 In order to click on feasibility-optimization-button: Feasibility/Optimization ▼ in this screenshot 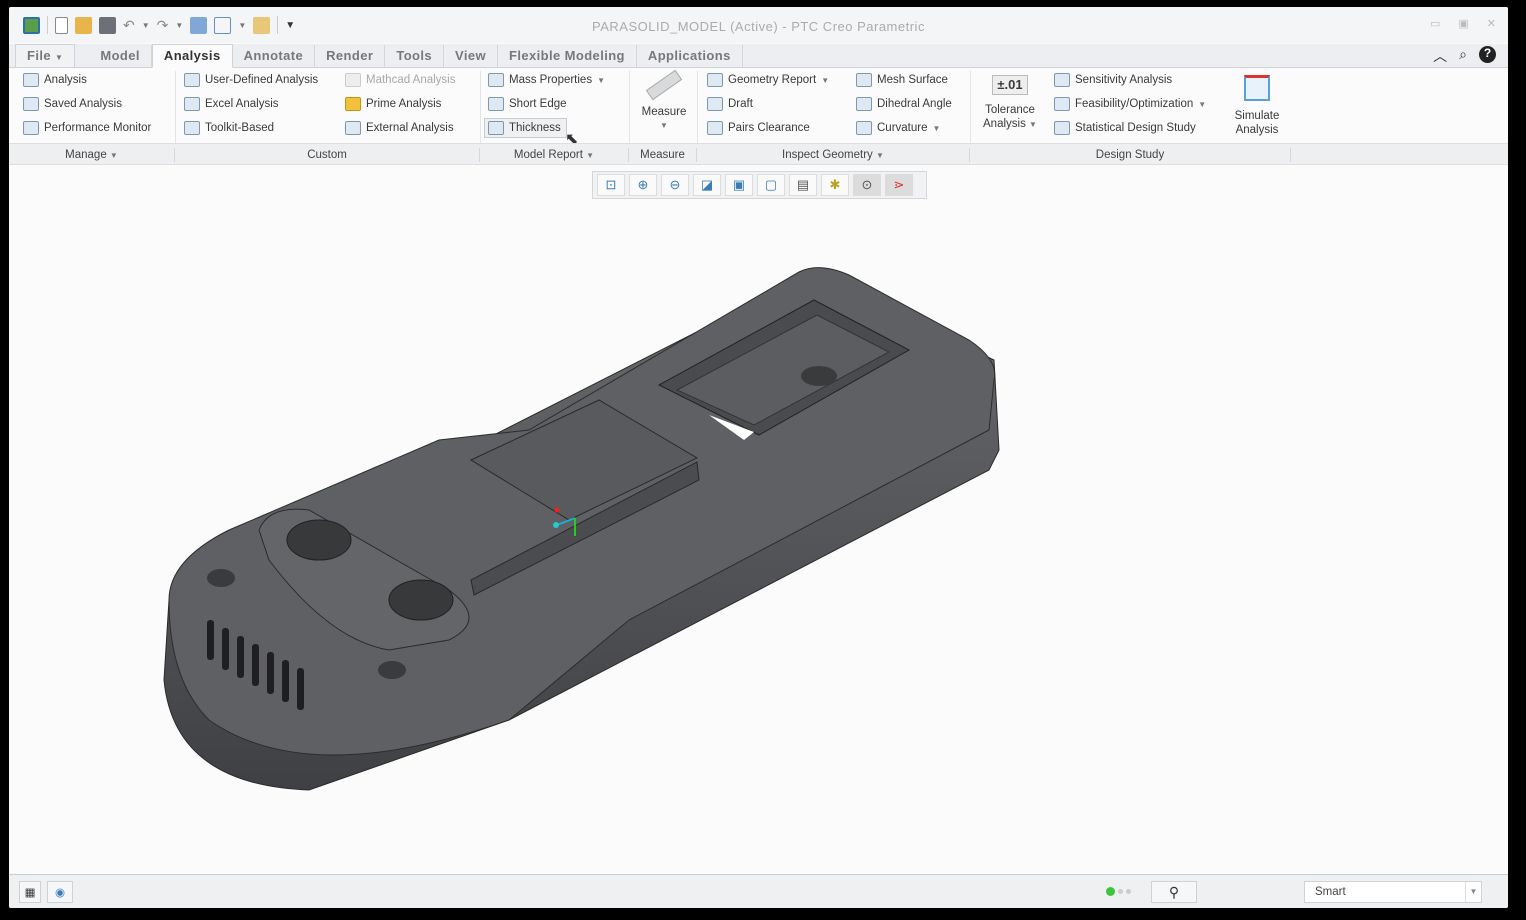, I will do `click(1130, 104)`.